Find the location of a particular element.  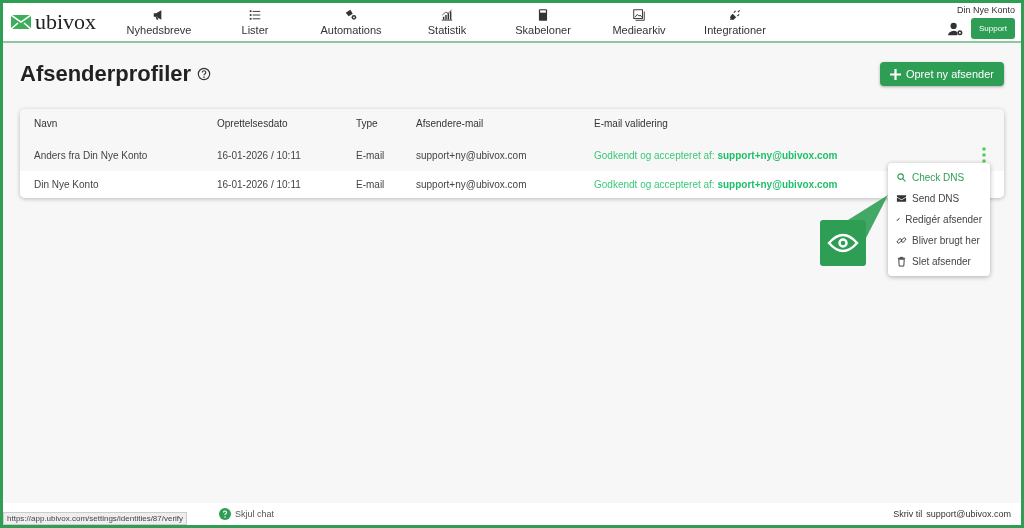

list-icon is located at coordinates (255, 15).